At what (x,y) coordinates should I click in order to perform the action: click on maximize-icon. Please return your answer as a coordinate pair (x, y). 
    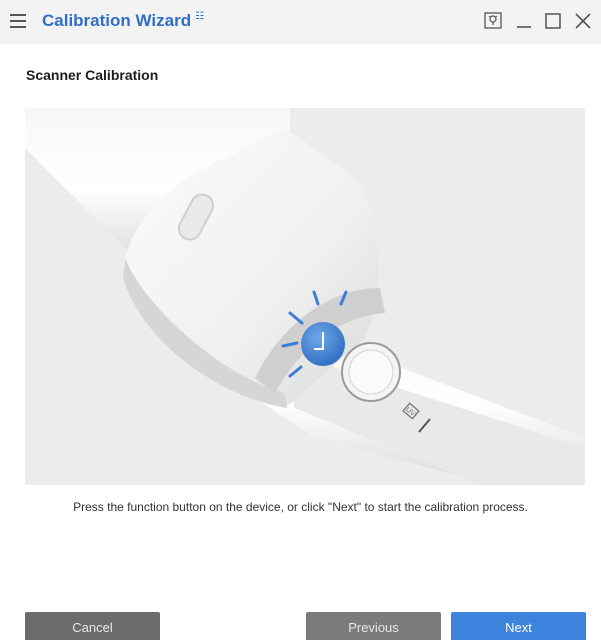
    Looking at the image, I should click on (553, 21).